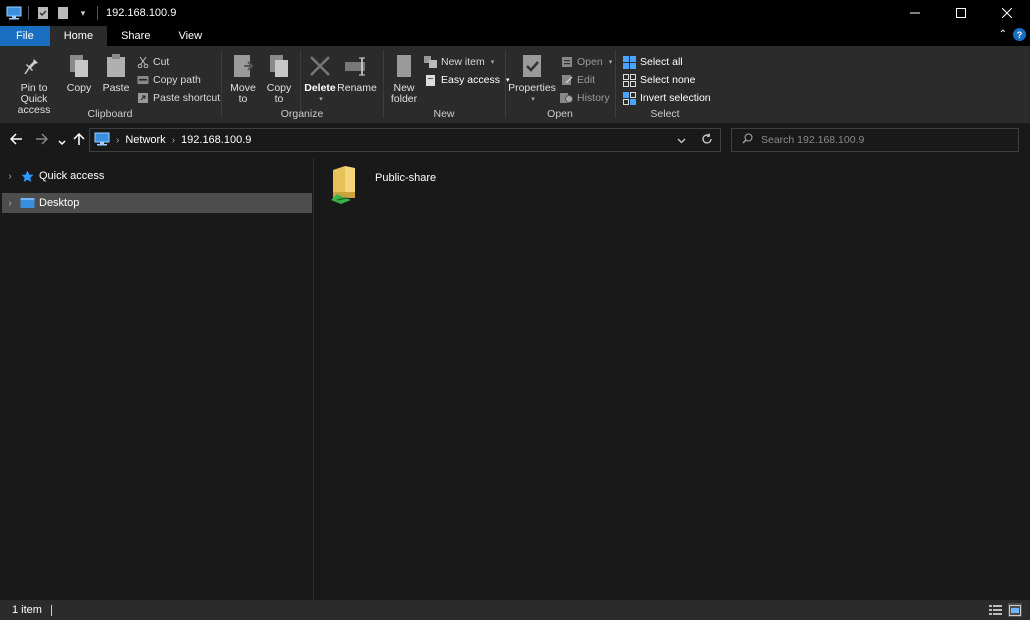 The height and width of the screenshot is (620, 1030). I want to click on pin-icon, so click(34, 66).